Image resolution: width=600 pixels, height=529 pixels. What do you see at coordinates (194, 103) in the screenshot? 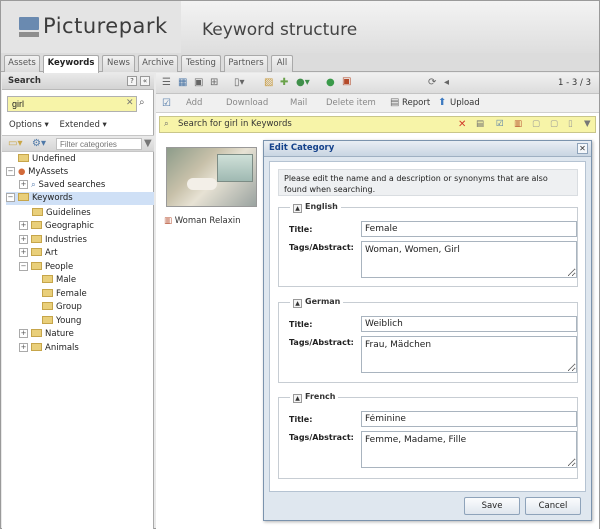
I see `add-button: Add` at bounding box center [194, 103].